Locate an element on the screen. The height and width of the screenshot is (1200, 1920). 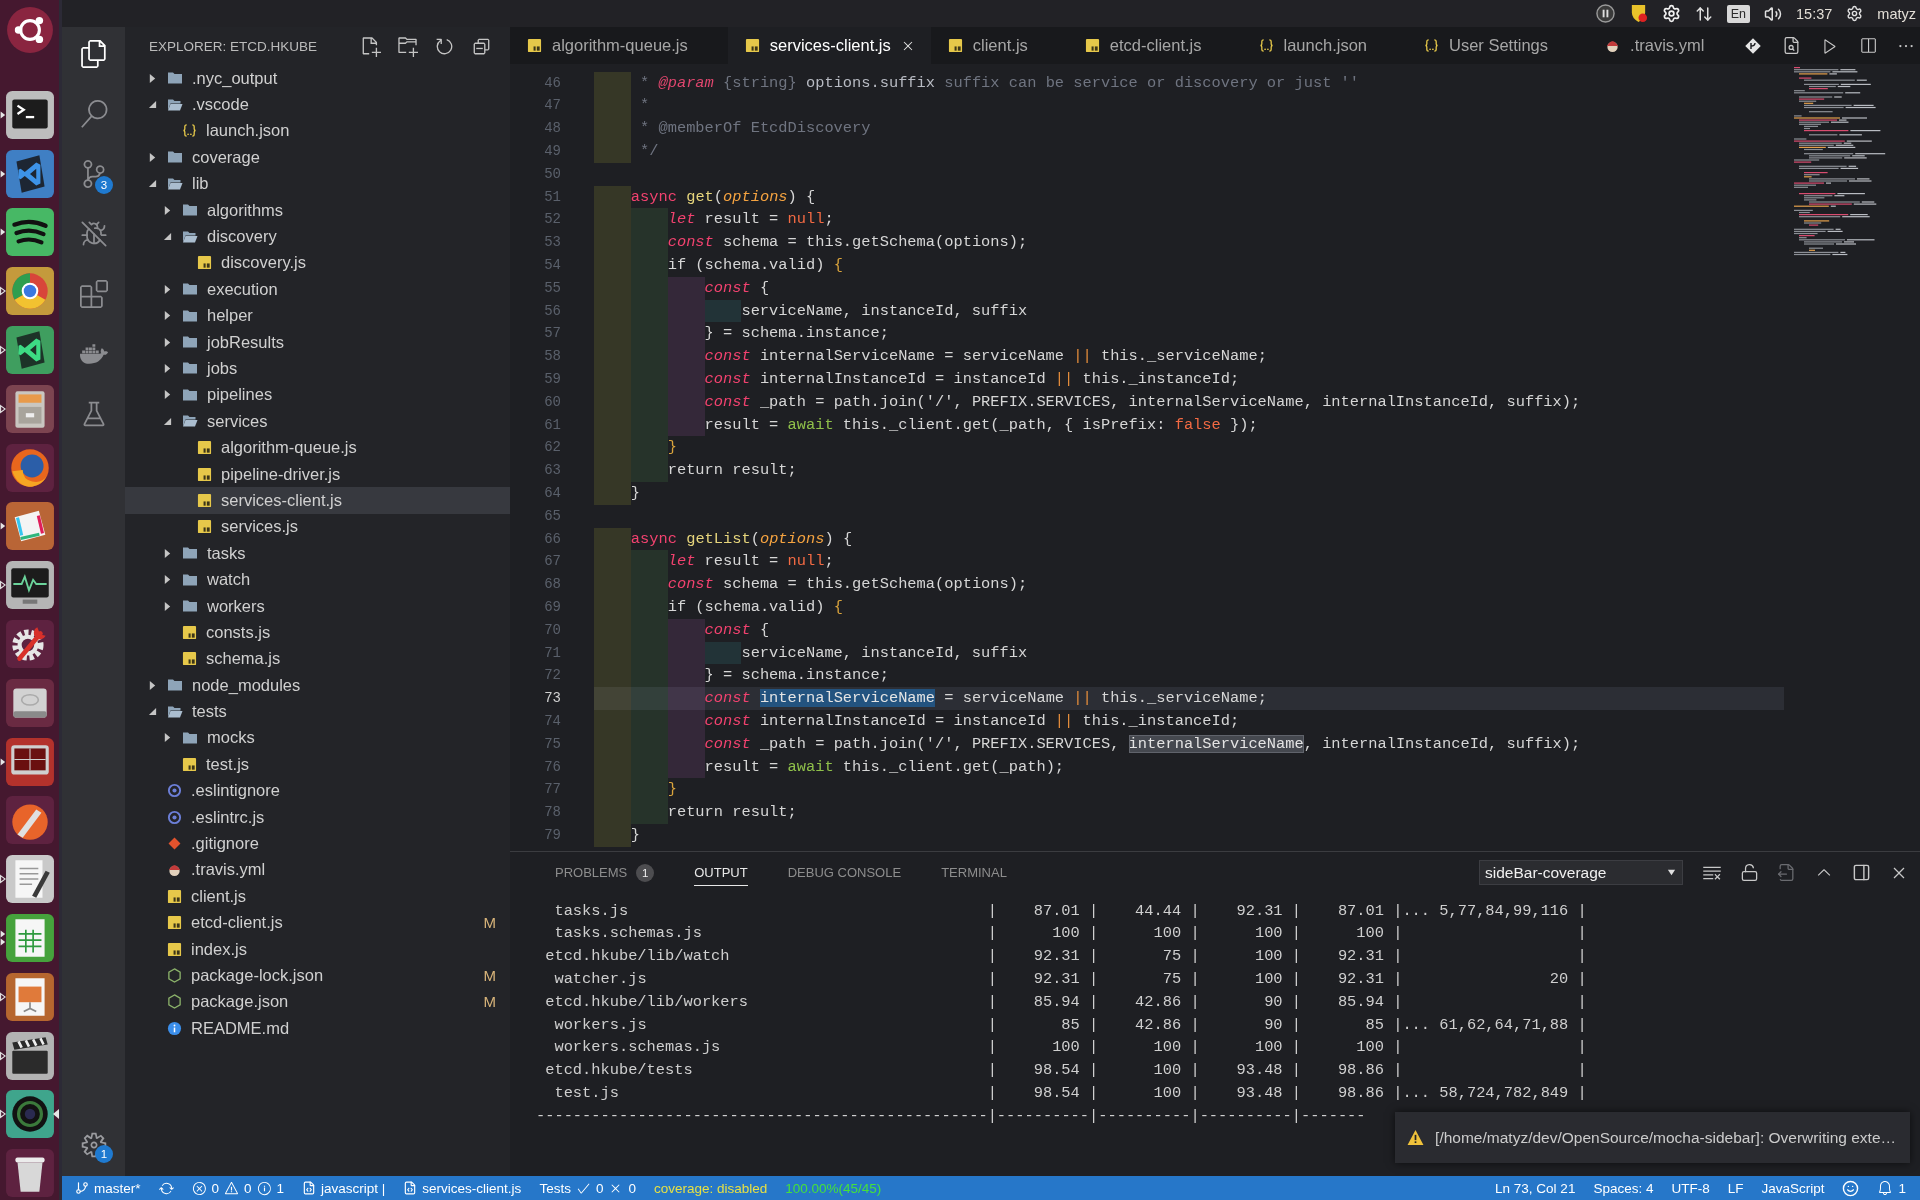
unlock-icon is located at coordinates (1749, 872).